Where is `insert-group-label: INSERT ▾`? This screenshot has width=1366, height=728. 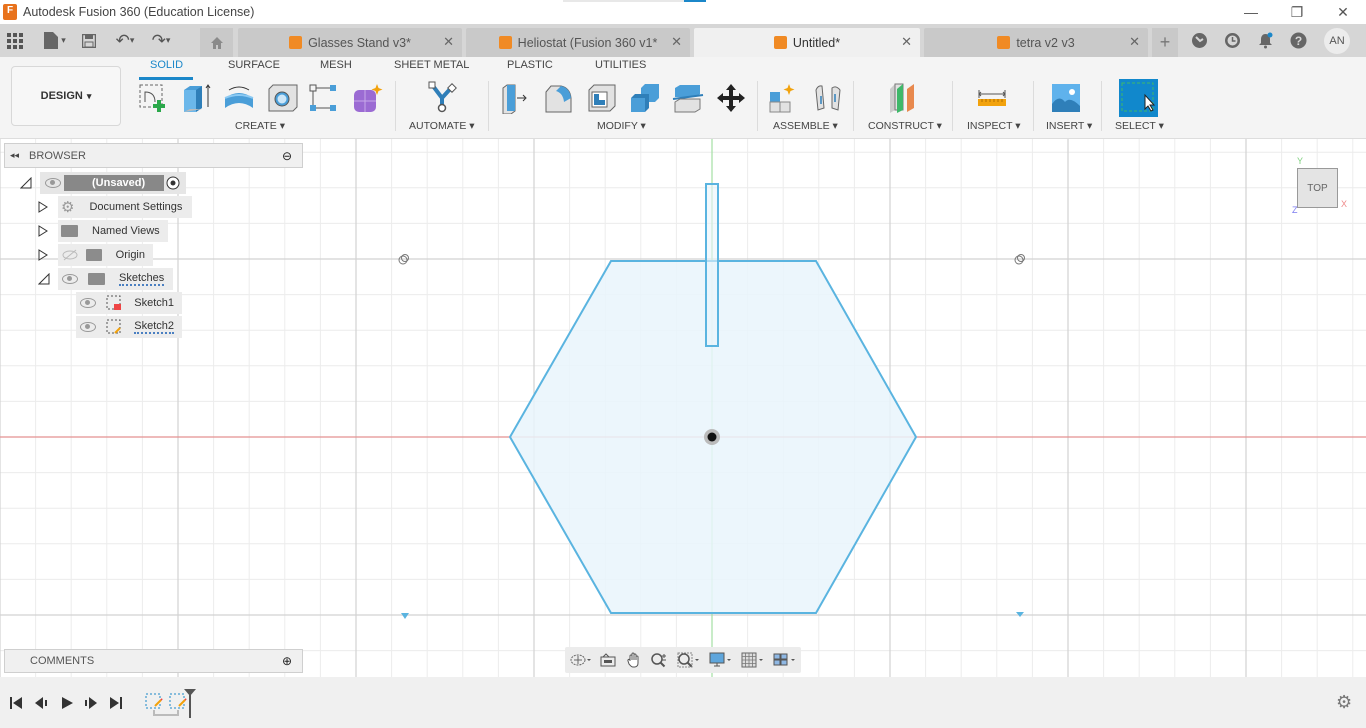 insert-group-label: INSERT ▾ is located at coordinates (1069, 126).